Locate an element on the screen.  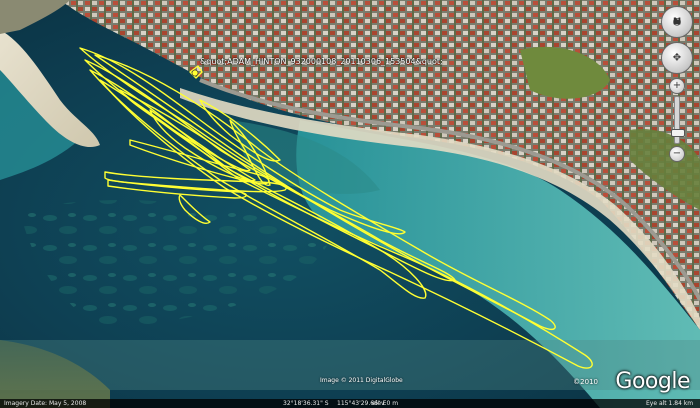
elevation-readout: elev 0 m is located at coordinates (385, 403).